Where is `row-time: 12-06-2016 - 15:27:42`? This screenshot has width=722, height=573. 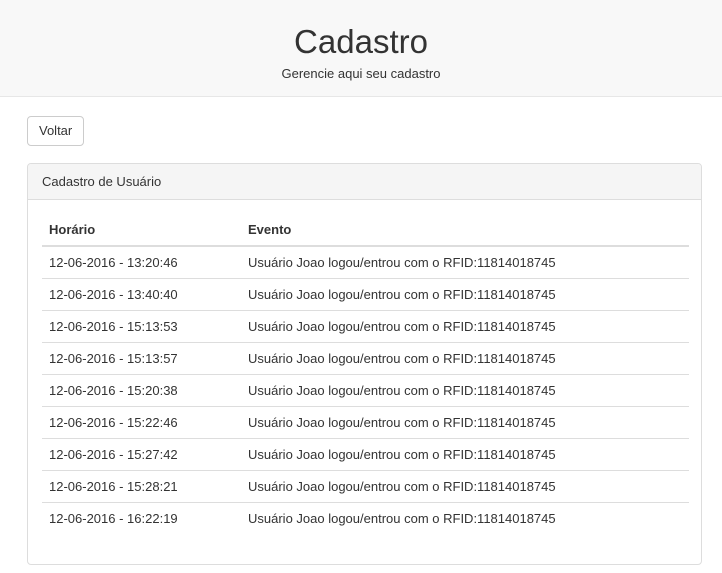
row-time: 12-06-2016 - 15:27:42 is located at coordinates (141, 454).